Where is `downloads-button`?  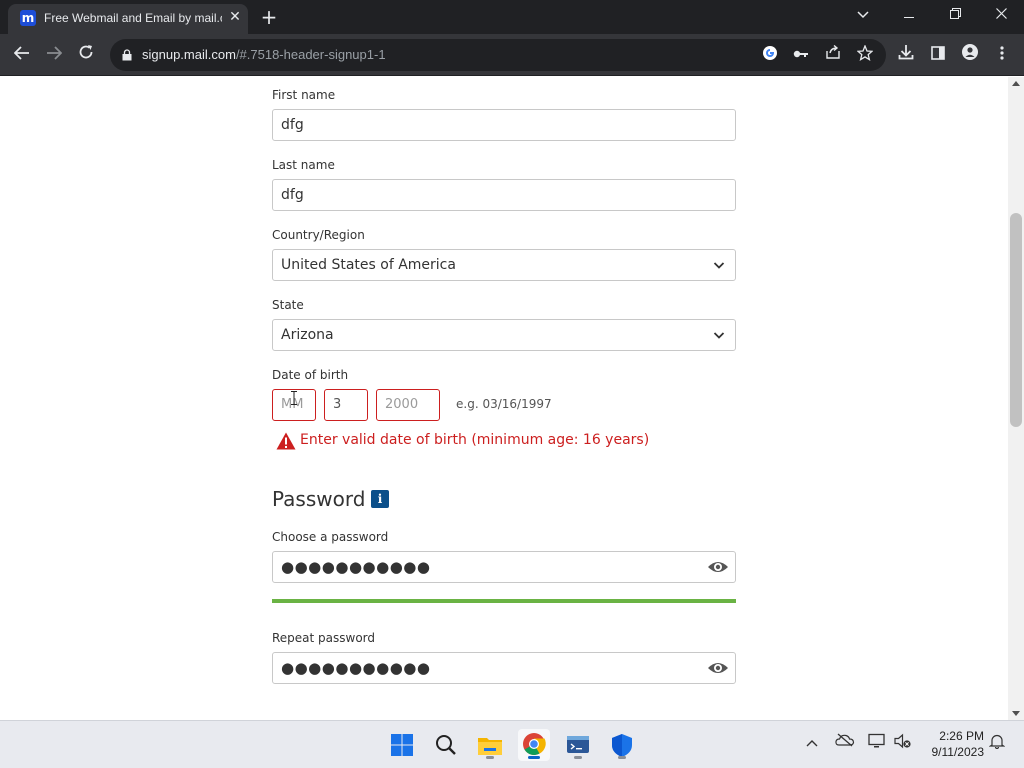
downloads-button is located at coordinates (906, 55).